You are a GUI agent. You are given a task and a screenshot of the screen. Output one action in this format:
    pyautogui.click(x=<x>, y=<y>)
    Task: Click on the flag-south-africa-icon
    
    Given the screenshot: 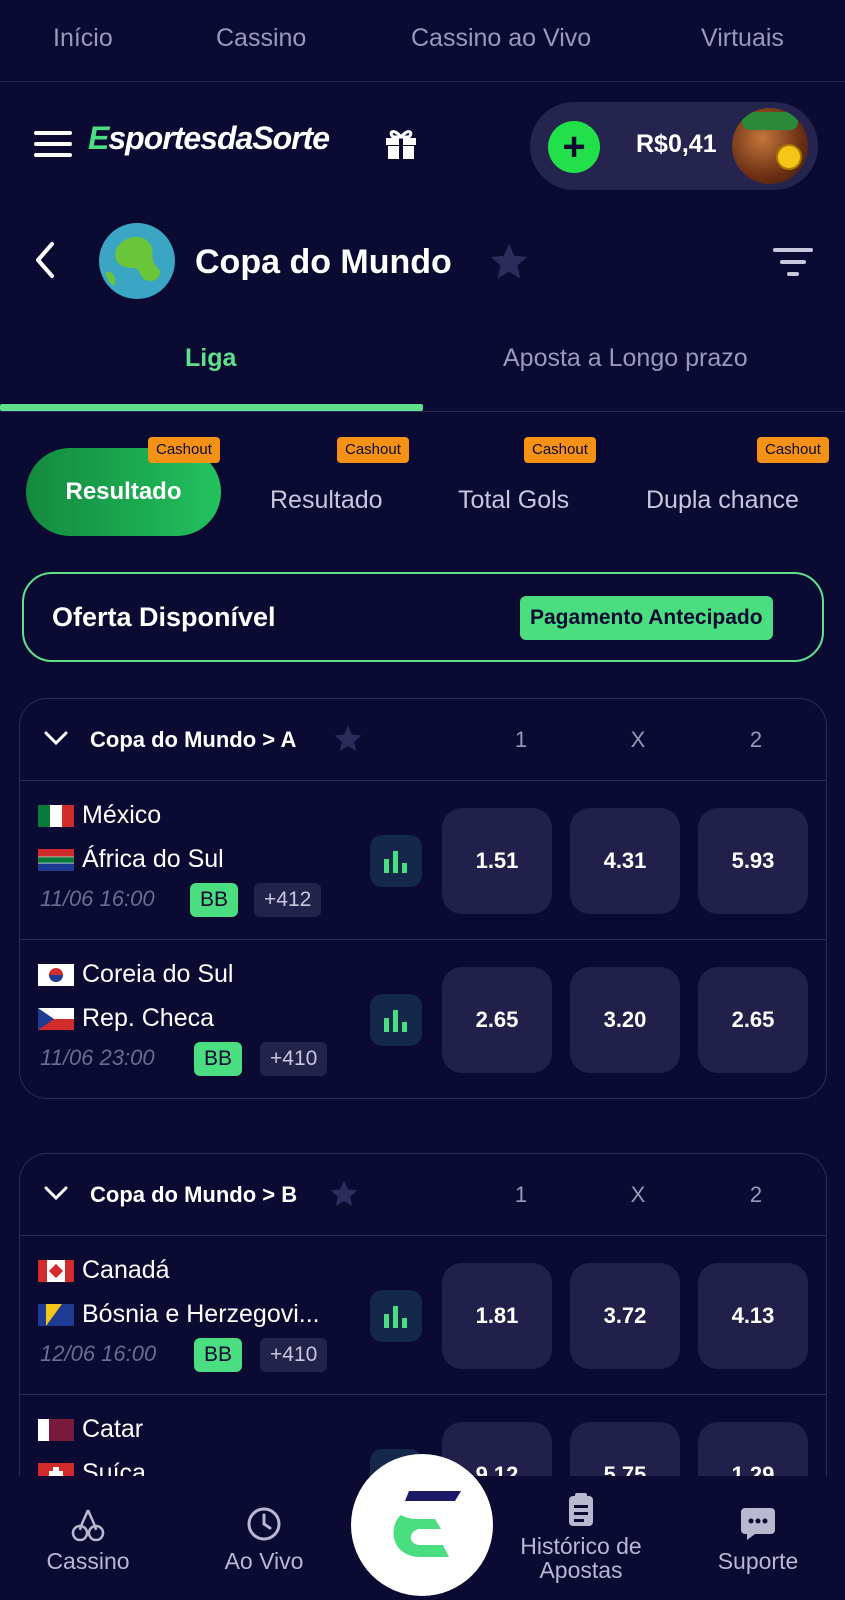 What is the action you would take?
    pyautogui.click(x=56, y=859)
    